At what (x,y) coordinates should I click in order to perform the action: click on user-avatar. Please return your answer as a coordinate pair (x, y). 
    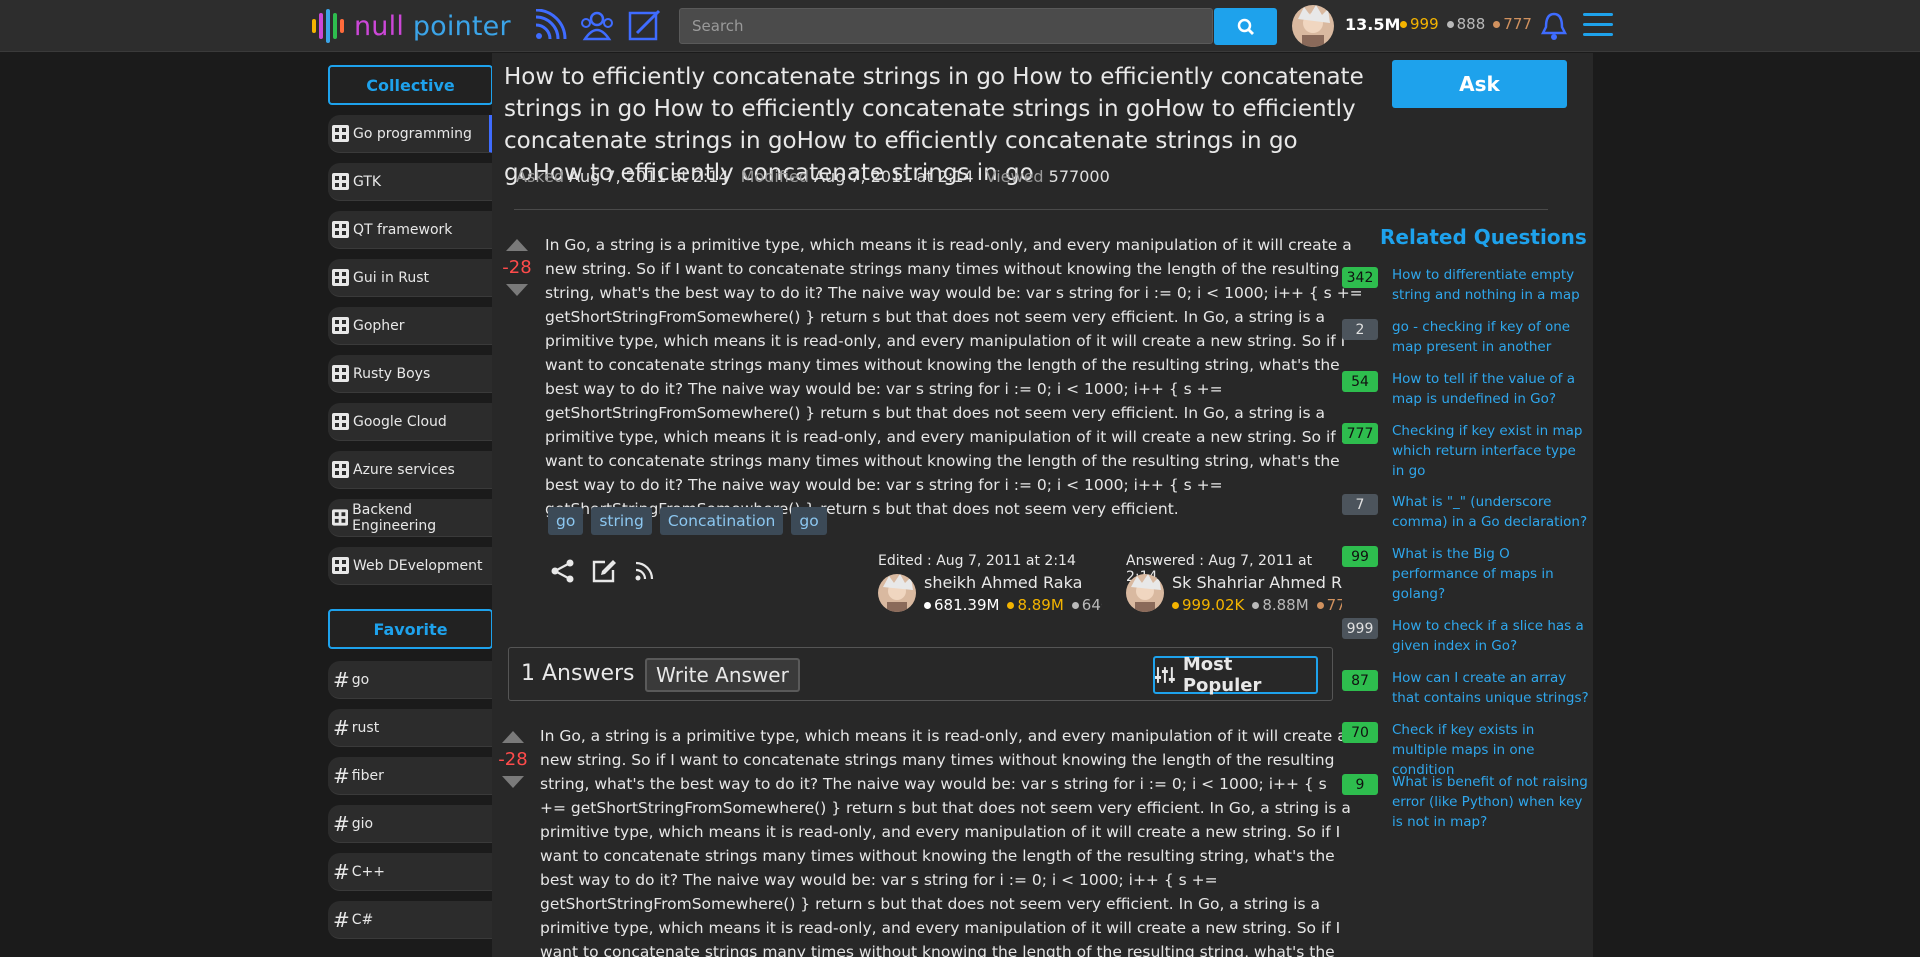
    Looking at the image, I should click on (1313, 26).